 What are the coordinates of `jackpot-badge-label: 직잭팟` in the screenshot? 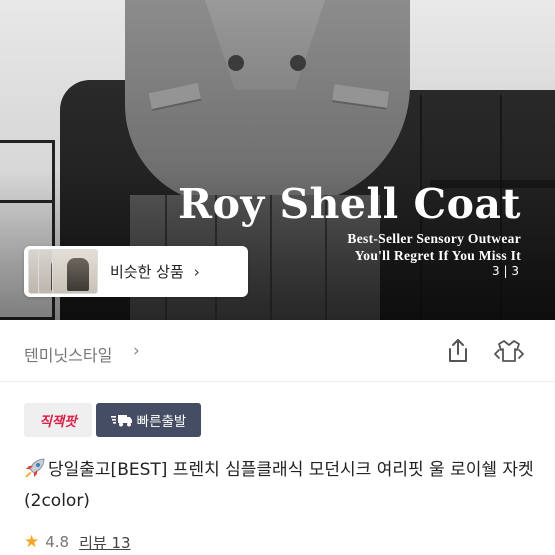 It's located at (58, 422).